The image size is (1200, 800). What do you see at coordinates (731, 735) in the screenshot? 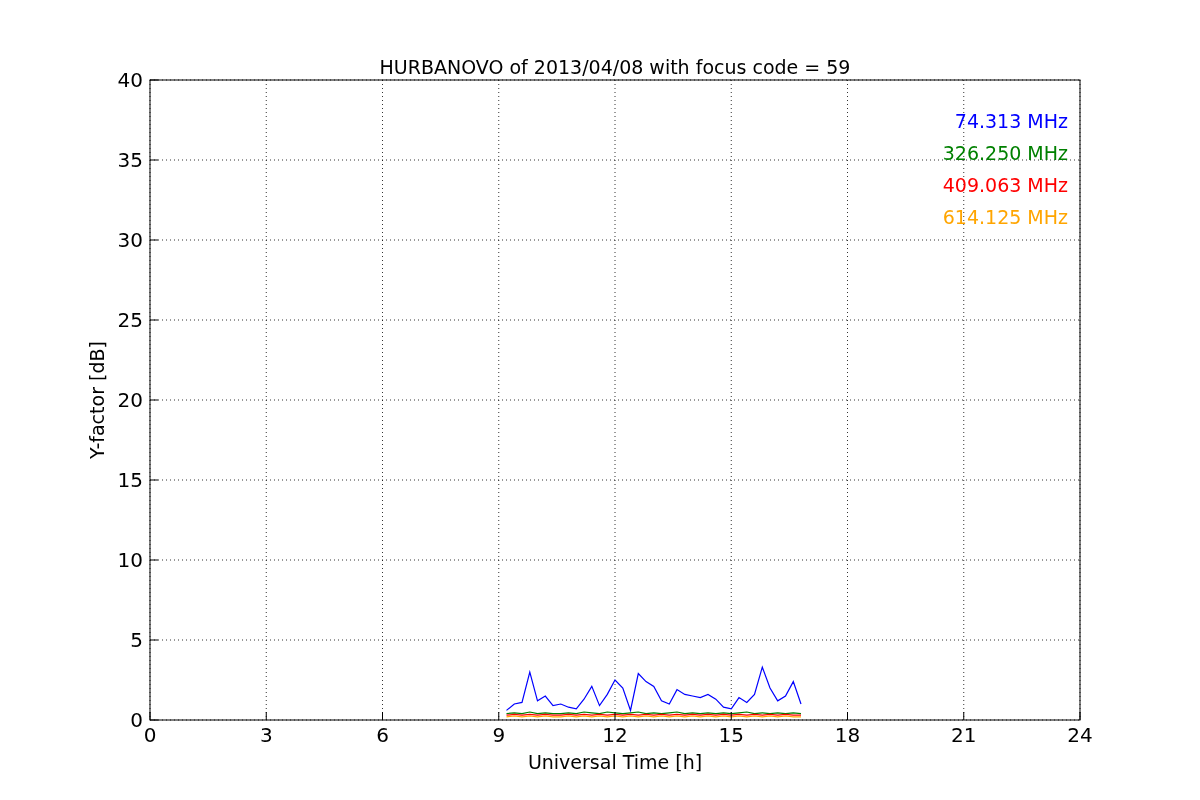
I see `x-tick-label: 15` at bounding box center [731, 735].